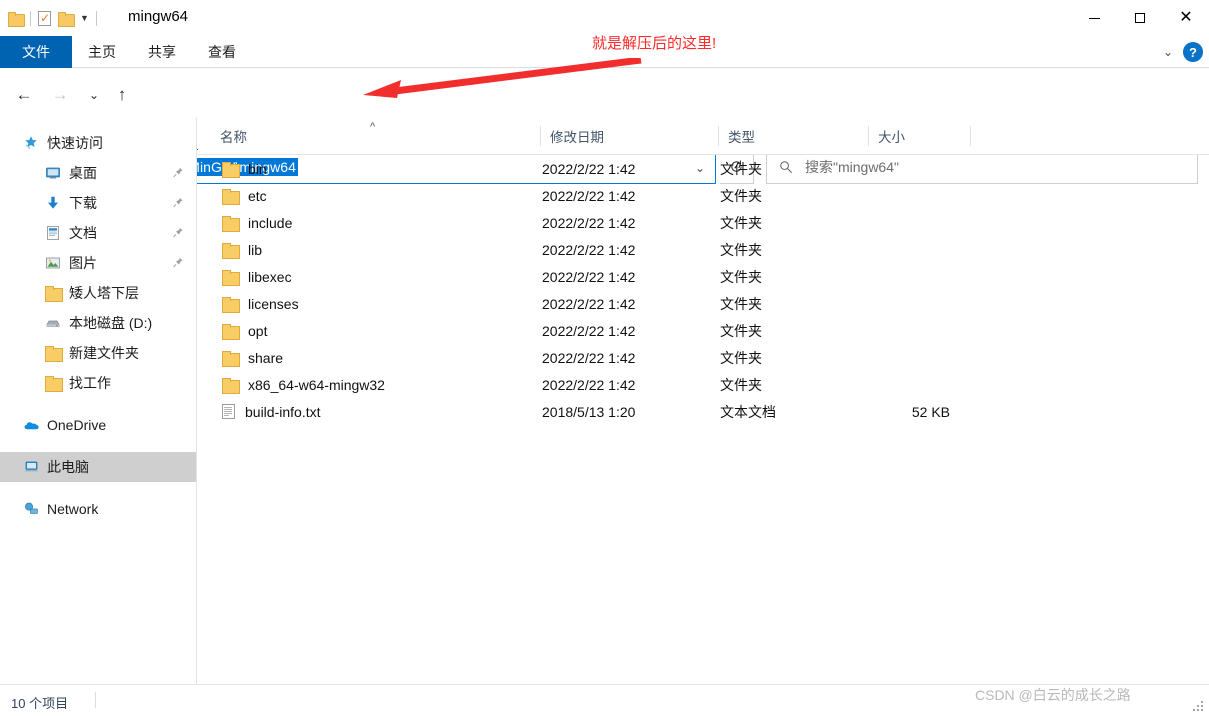 The image size is (1209, 716). I want to click on title-bar: ✓ ▼ mingw64 ✕, so click(604, 18).